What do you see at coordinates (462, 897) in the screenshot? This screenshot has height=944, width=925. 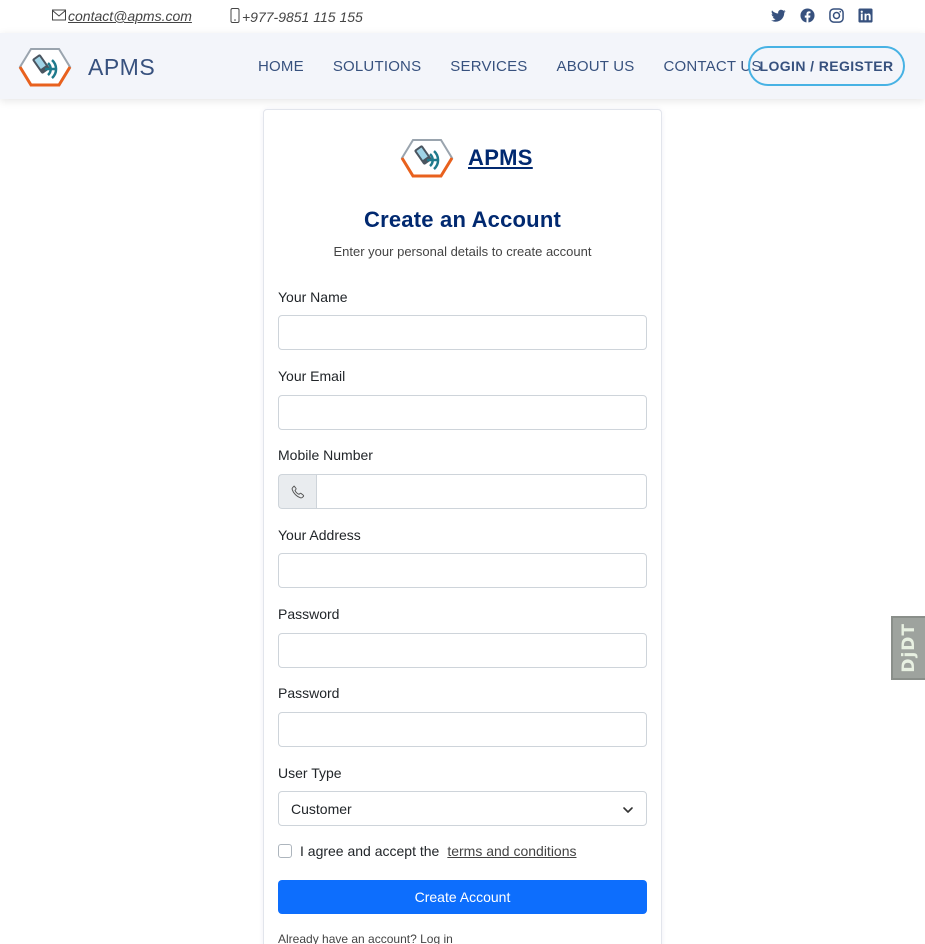 I see `create-account-button: Create Account` at bounding box center [462, 897].